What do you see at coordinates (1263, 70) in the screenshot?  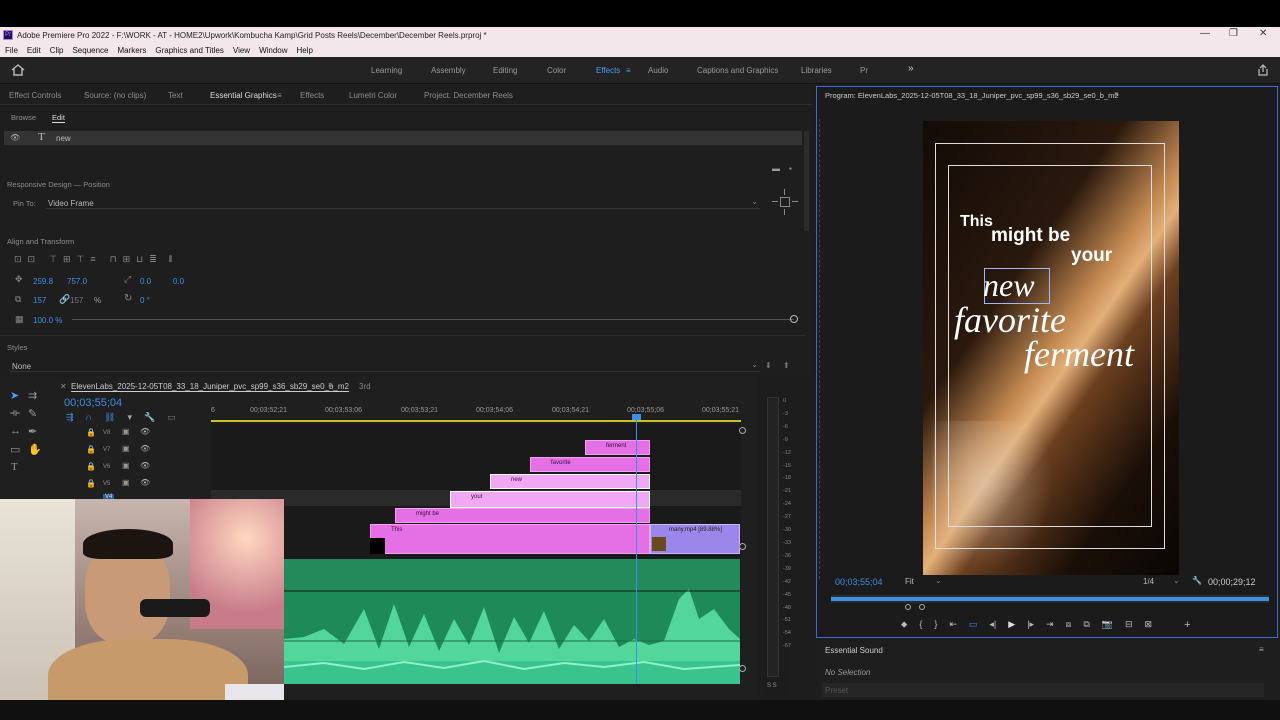 I see `share-icon` at bounding box center [1263, 70].